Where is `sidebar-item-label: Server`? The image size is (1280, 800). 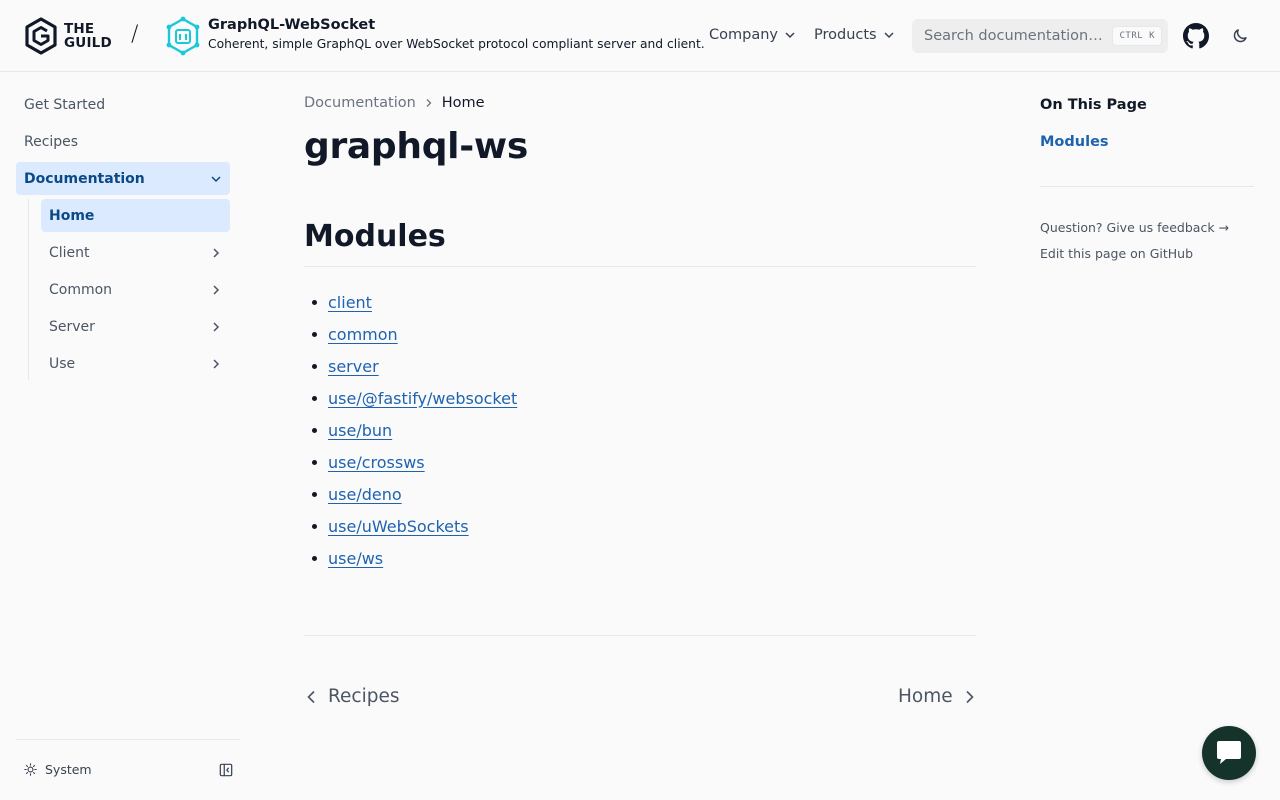
sidebar-item-label: Server is located at coordinates (72, 326).